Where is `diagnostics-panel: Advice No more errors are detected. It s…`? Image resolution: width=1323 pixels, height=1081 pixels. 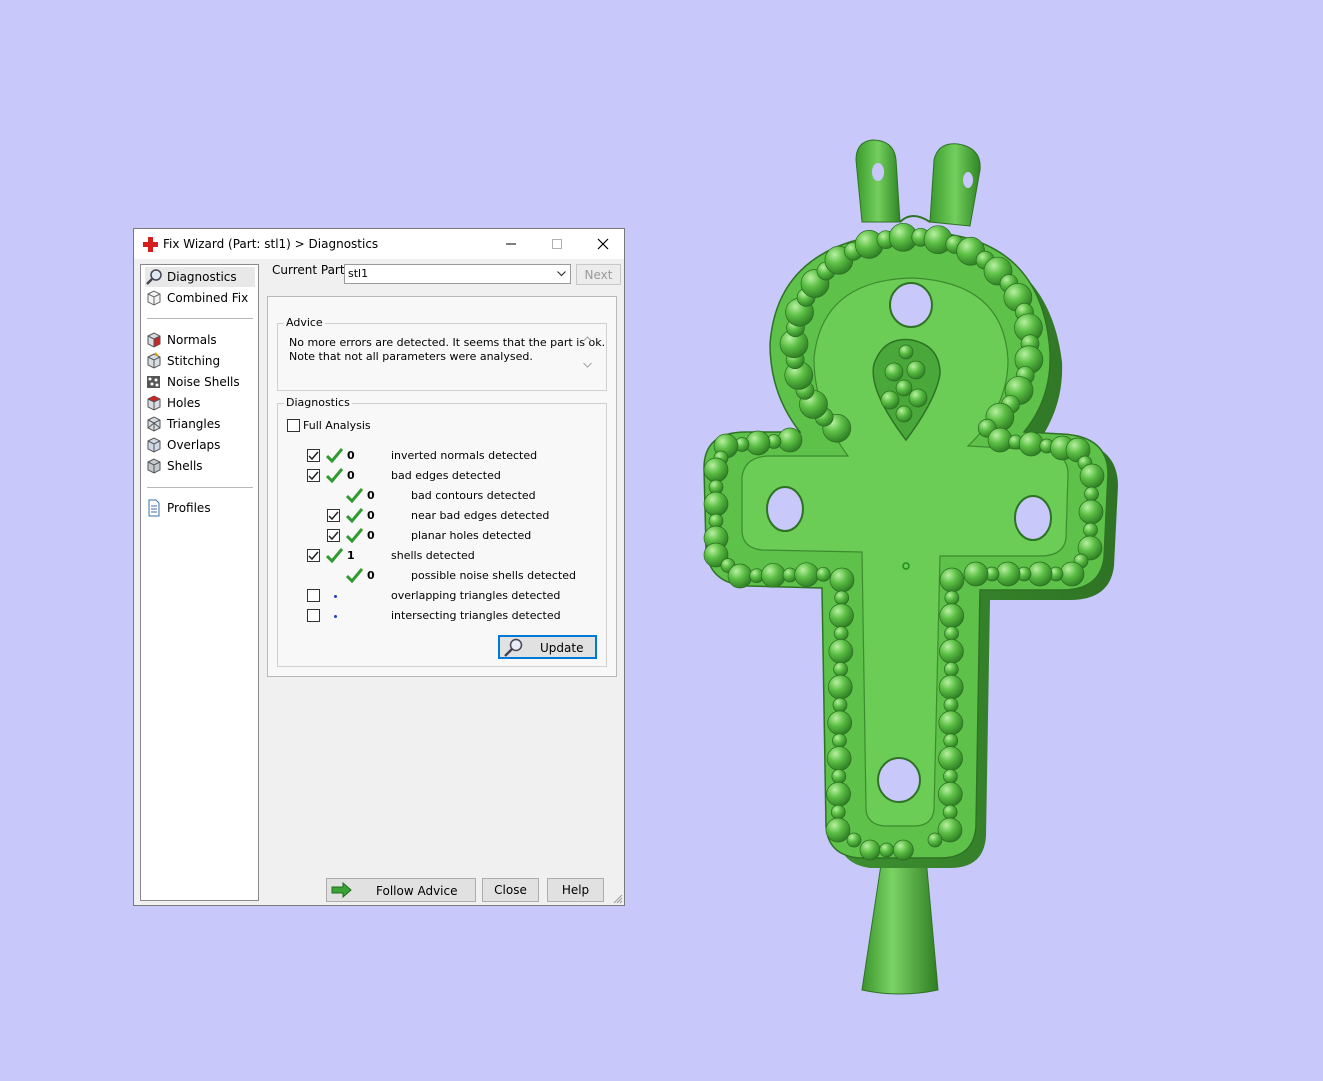
diagnostics-panel: Advice No more errors are detected. It s… is located at coordinates (442, 486).